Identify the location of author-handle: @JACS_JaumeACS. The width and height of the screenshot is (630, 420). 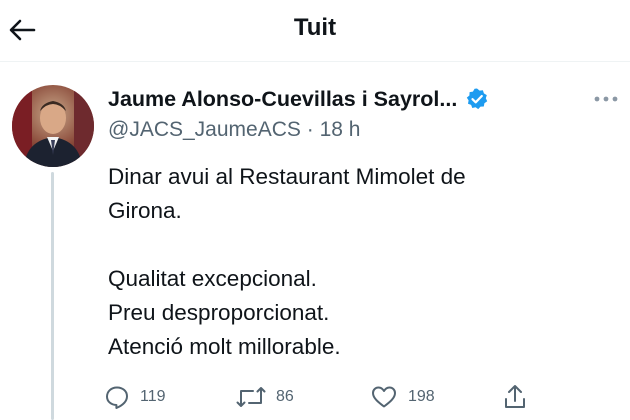
(204, 129).